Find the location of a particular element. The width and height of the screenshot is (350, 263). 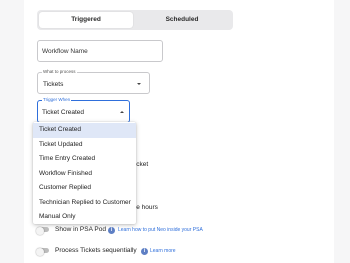

dropdown-option-technician-replied: Technician Replied to Customer is located at coordinates (84, 203).